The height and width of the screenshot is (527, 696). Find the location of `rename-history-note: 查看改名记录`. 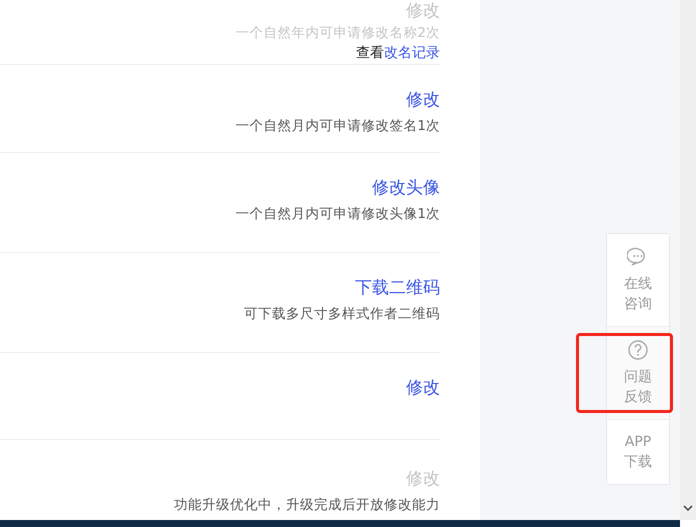

rename-history-note: 查看改名记录 is located at coordinates (398, 53).